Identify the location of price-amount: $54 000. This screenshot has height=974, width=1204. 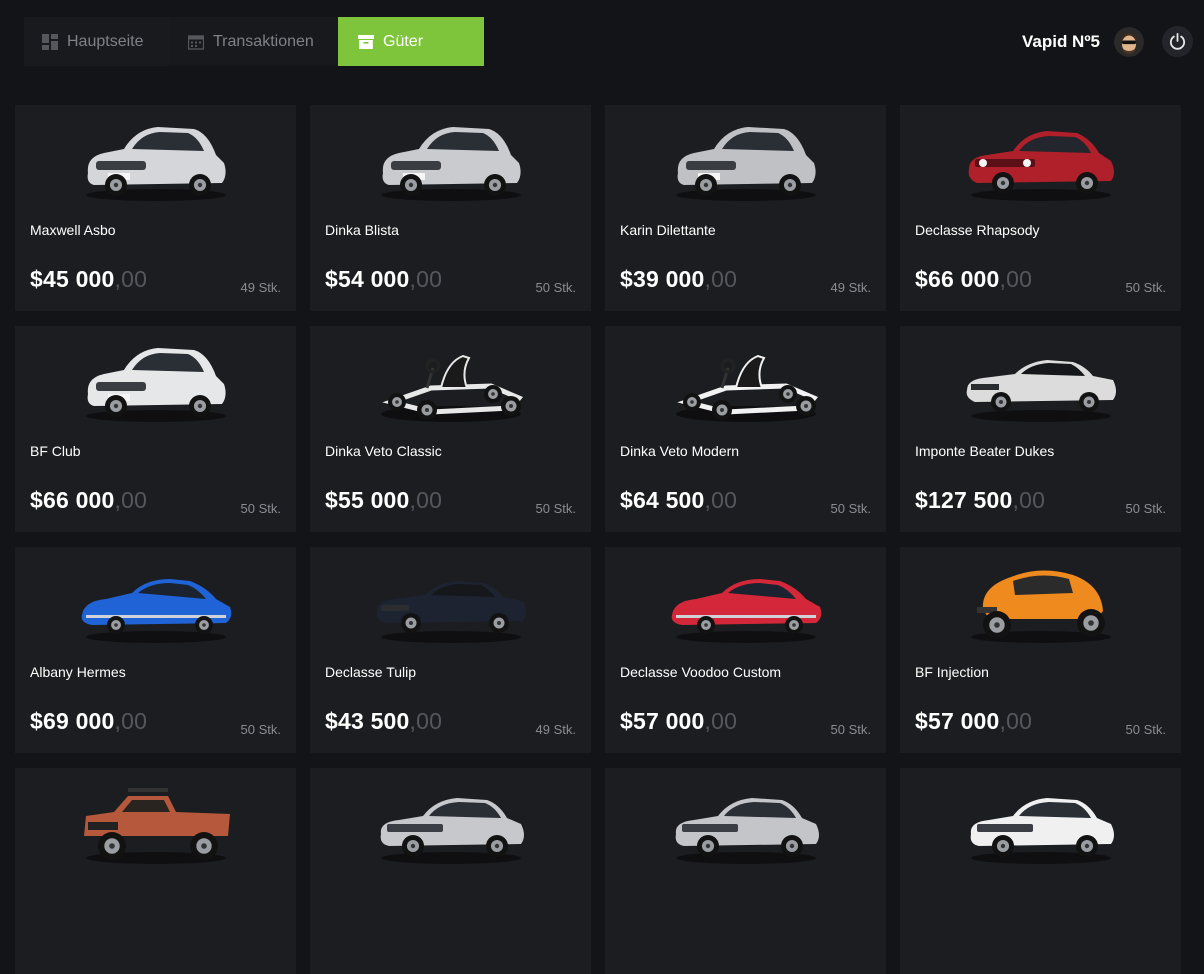
(367, 279).